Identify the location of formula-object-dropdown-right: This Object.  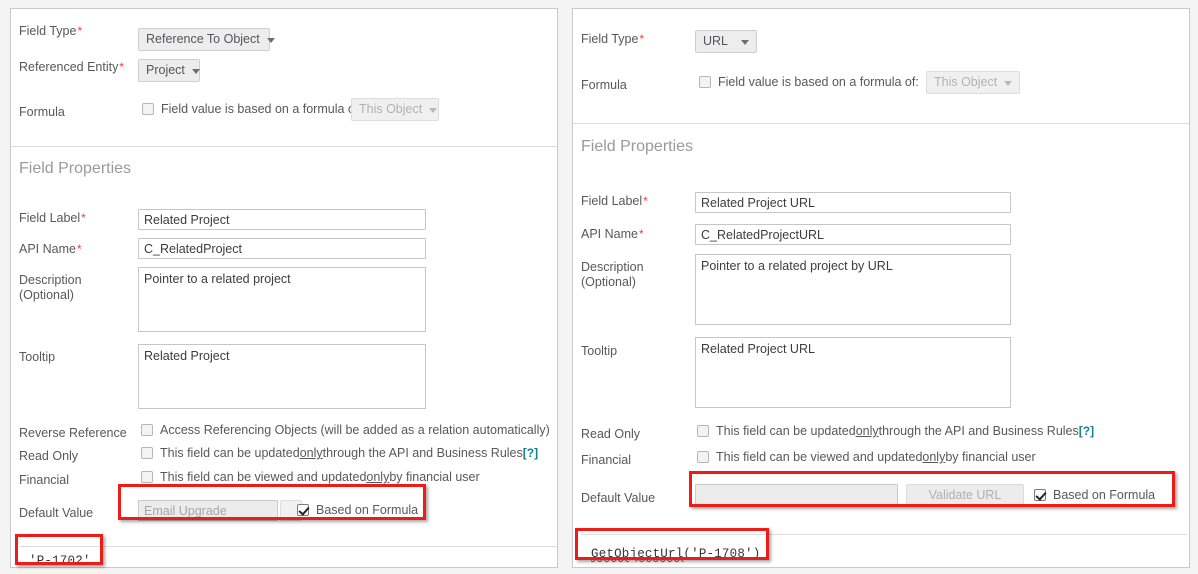
(973, 82).